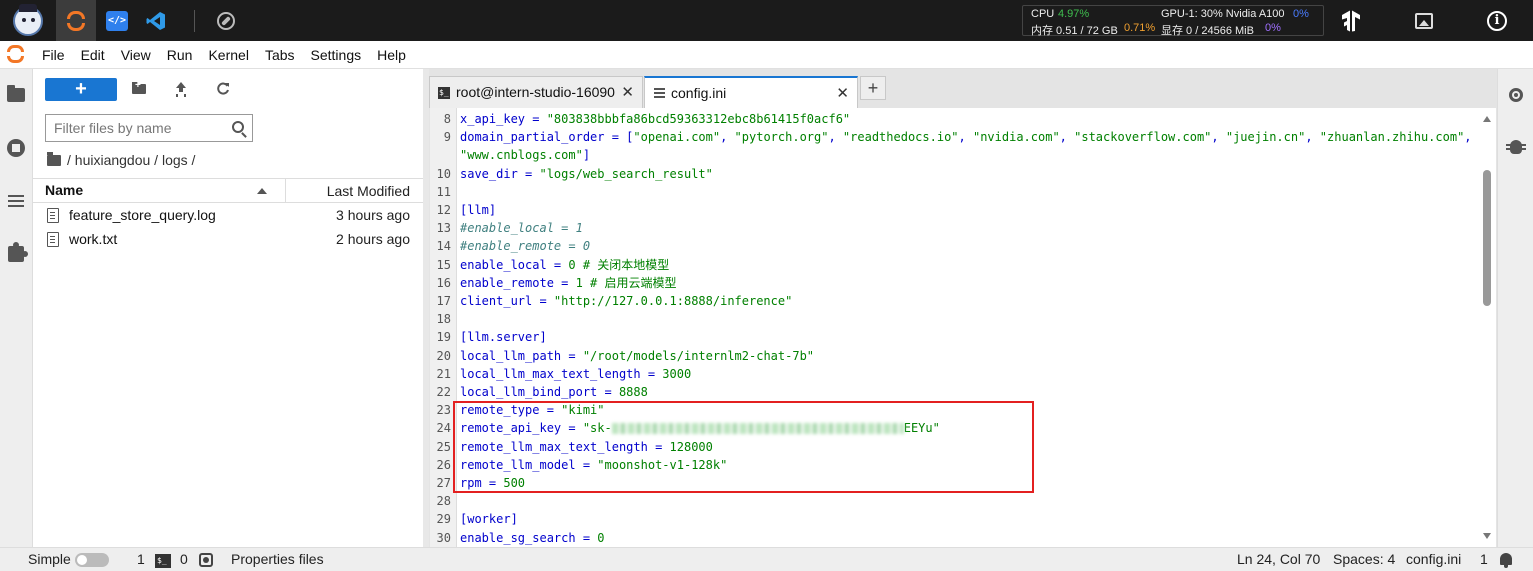  What do you see at coordinates (54, 158) in the screenshot?
I see `breadcrumb-folder-icon` at bounding box center [54, 158].